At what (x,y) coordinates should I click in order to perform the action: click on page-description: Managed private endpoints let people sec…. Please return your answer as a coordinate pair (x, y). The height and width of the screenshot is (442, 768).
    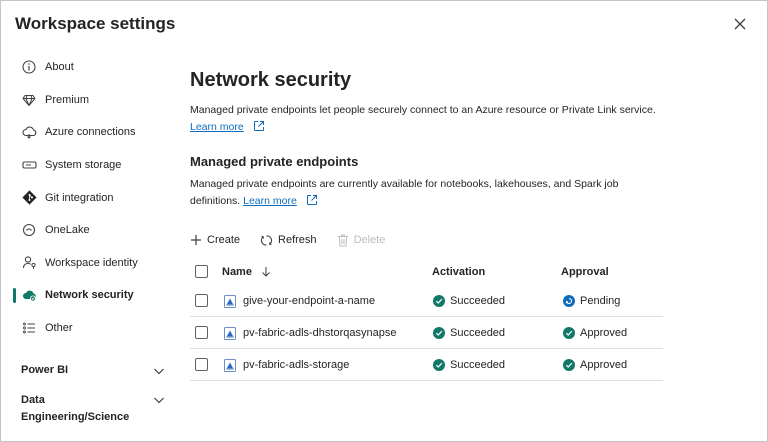
    Looking at the image, I should click on (430, 119).